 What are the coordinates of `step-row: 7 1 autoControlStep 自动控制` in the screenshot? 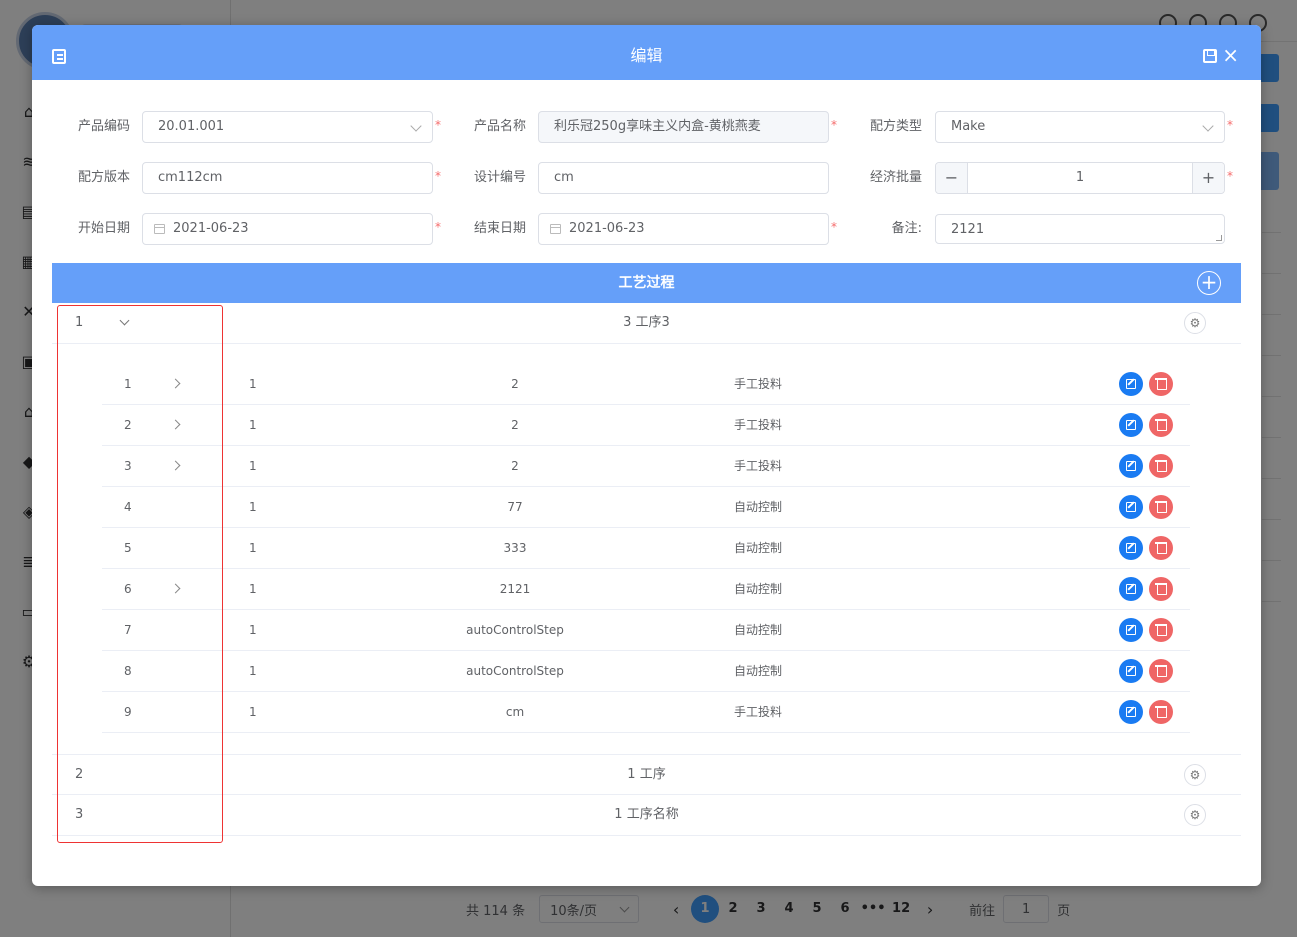 It's located at (646, 630).